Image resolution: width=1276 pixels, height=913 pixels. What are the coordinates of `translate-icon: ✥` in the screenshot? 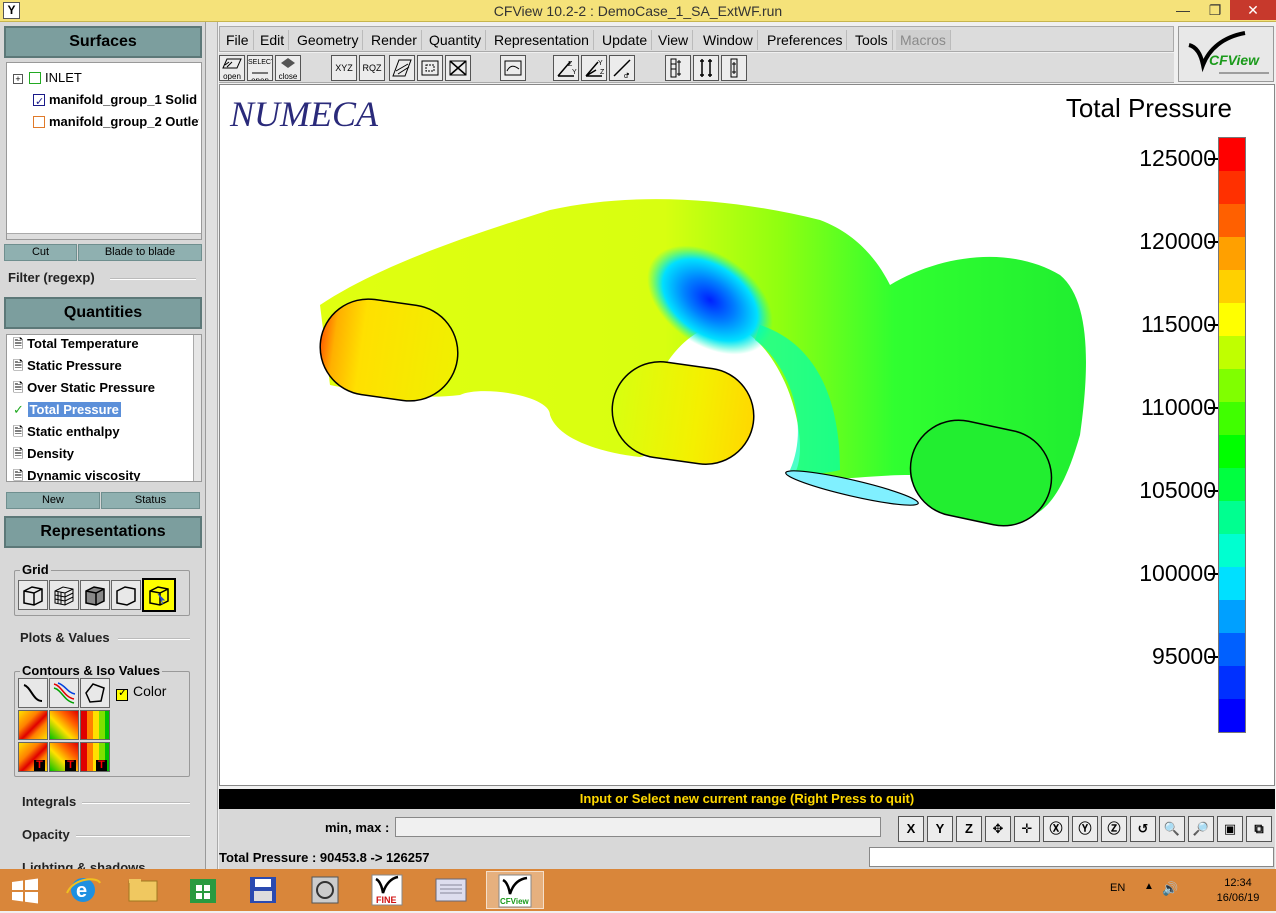 It's located at (998, 829).